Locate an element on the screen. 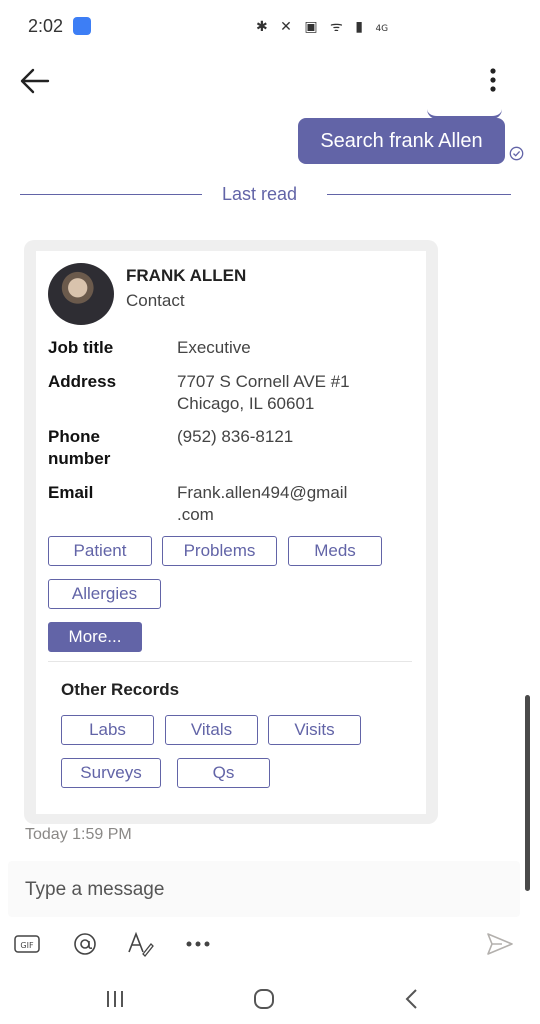  contact-type: Contact is located at coordinates (155, 300).